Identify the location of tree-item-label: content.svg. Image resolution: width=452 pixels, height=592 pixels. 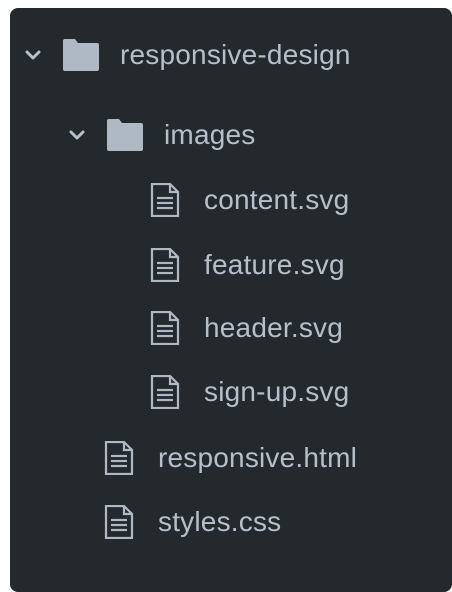
(277, 199).